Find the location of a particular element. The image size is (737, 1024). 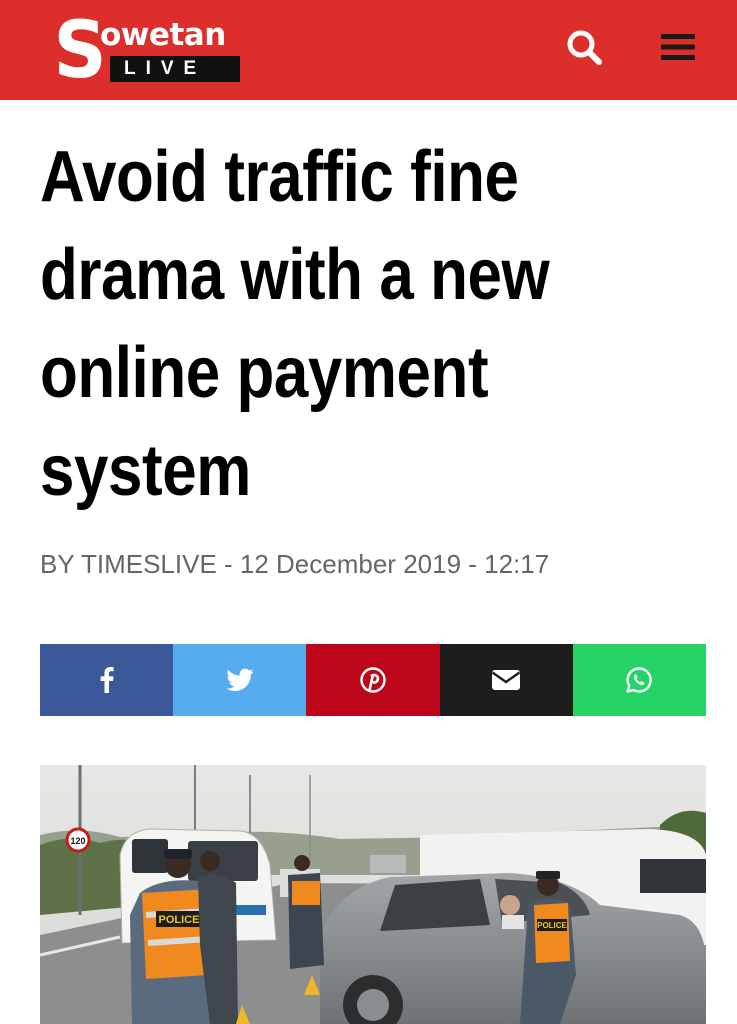

share-twitter-button is located at coordinates (240, 680).